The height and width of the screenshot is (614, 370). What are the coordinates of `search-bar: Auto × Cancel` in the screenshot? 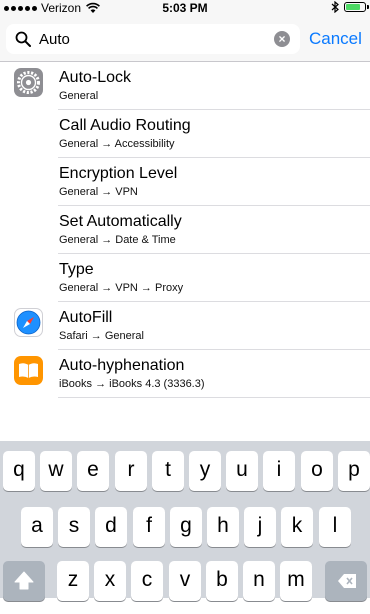 It's located at (185, 39).